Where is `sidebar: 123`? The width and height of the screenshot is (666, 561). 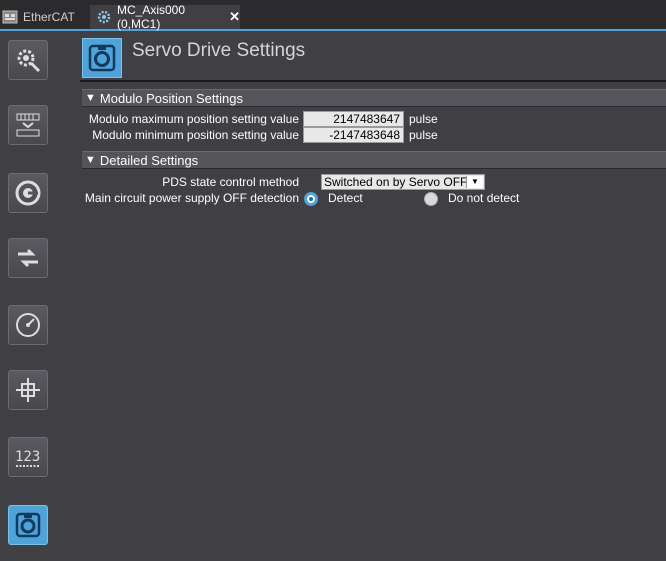
sidebar: 123 is located at coordinates (33, 295).